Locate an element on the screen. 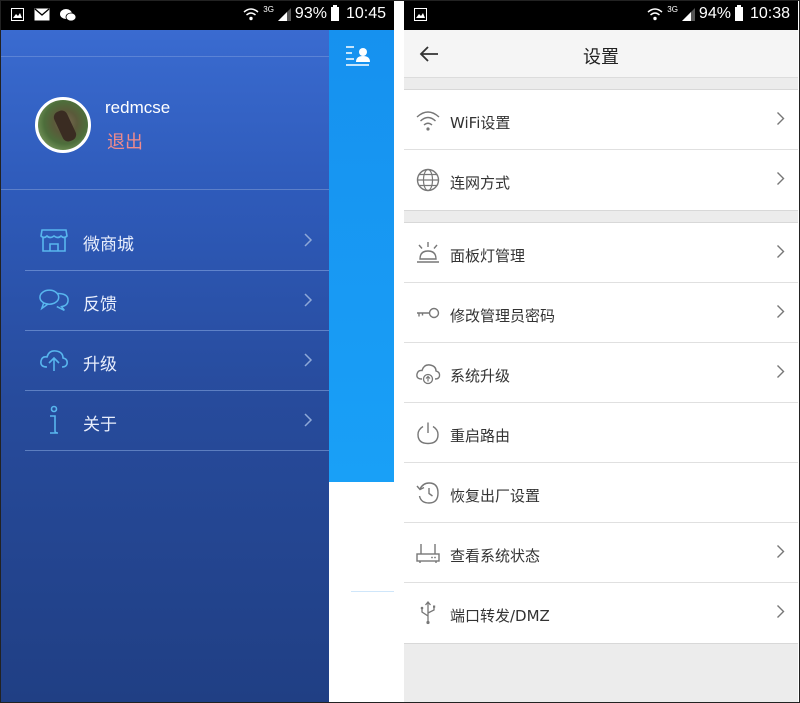 The width and height of the screenshot is (800, 703). lamp-icon is located at coordinates (428, 252).